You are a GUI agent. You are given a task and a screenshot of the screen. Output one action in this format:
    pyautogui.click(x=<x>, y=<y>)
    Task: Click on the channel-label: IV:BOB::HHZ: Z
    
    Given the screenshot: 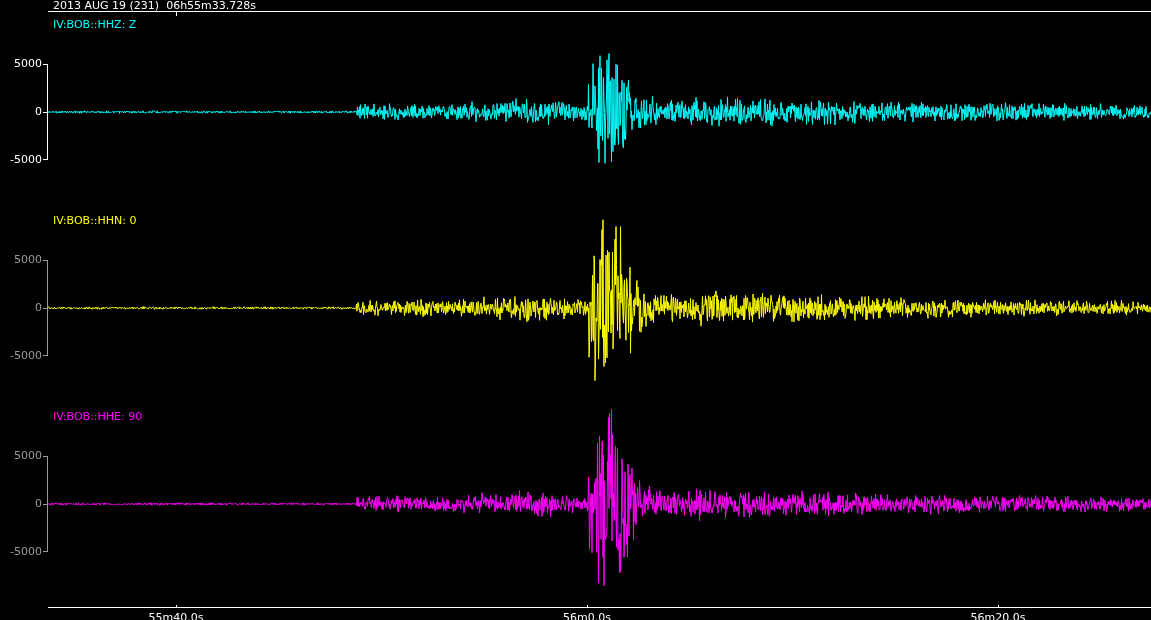 What is the action you would take?
    pyautogui.click(x=95, y=25)
    